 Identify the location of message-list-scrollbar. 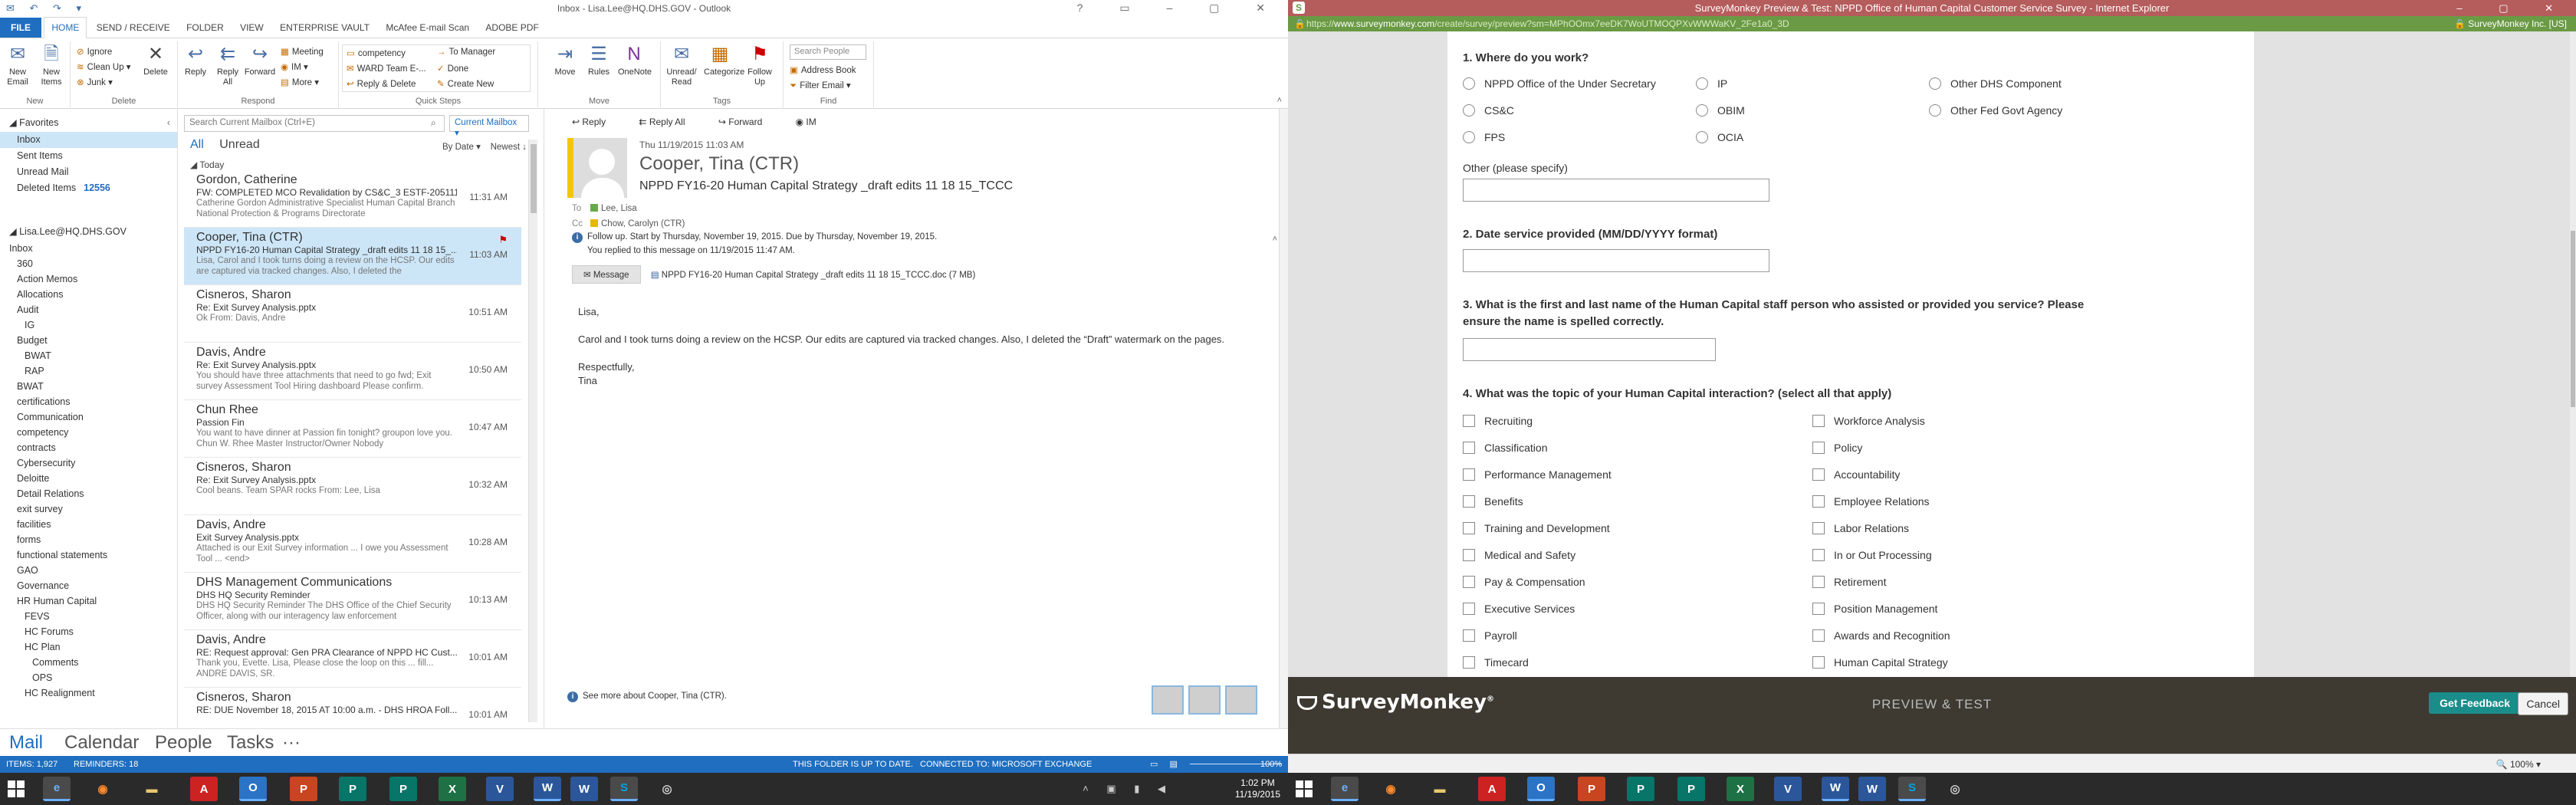
(532, 431).